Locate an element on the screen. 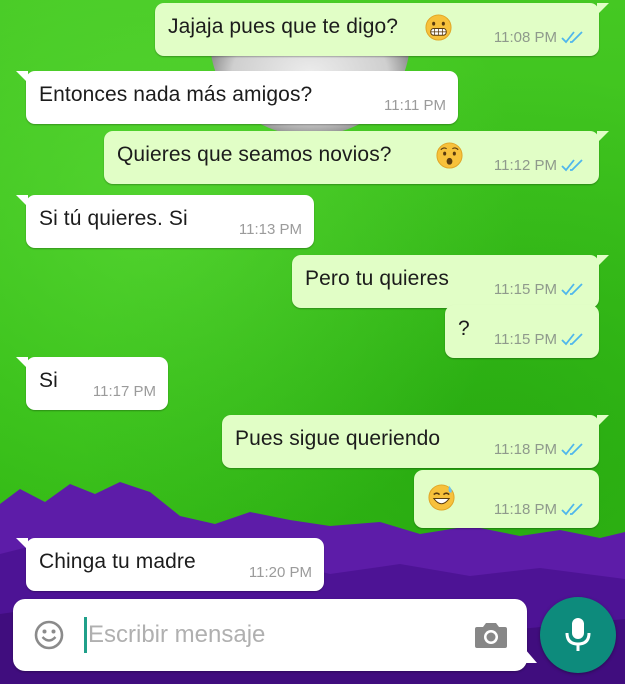 This screenshot has width=625, height=684. message-bubble-outgoing: Quieres que seamos novios? 11:12 PM is located at coordinates (356, 157).